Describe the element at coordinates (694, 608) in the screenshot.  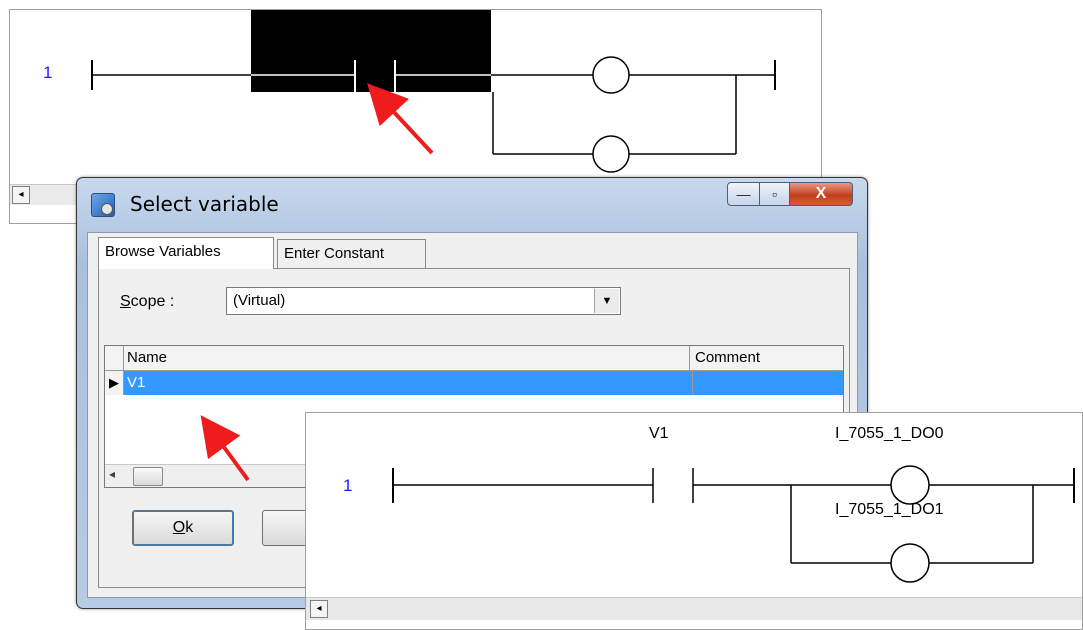
I see `horizontal-scrollbar: ◂` at that location.